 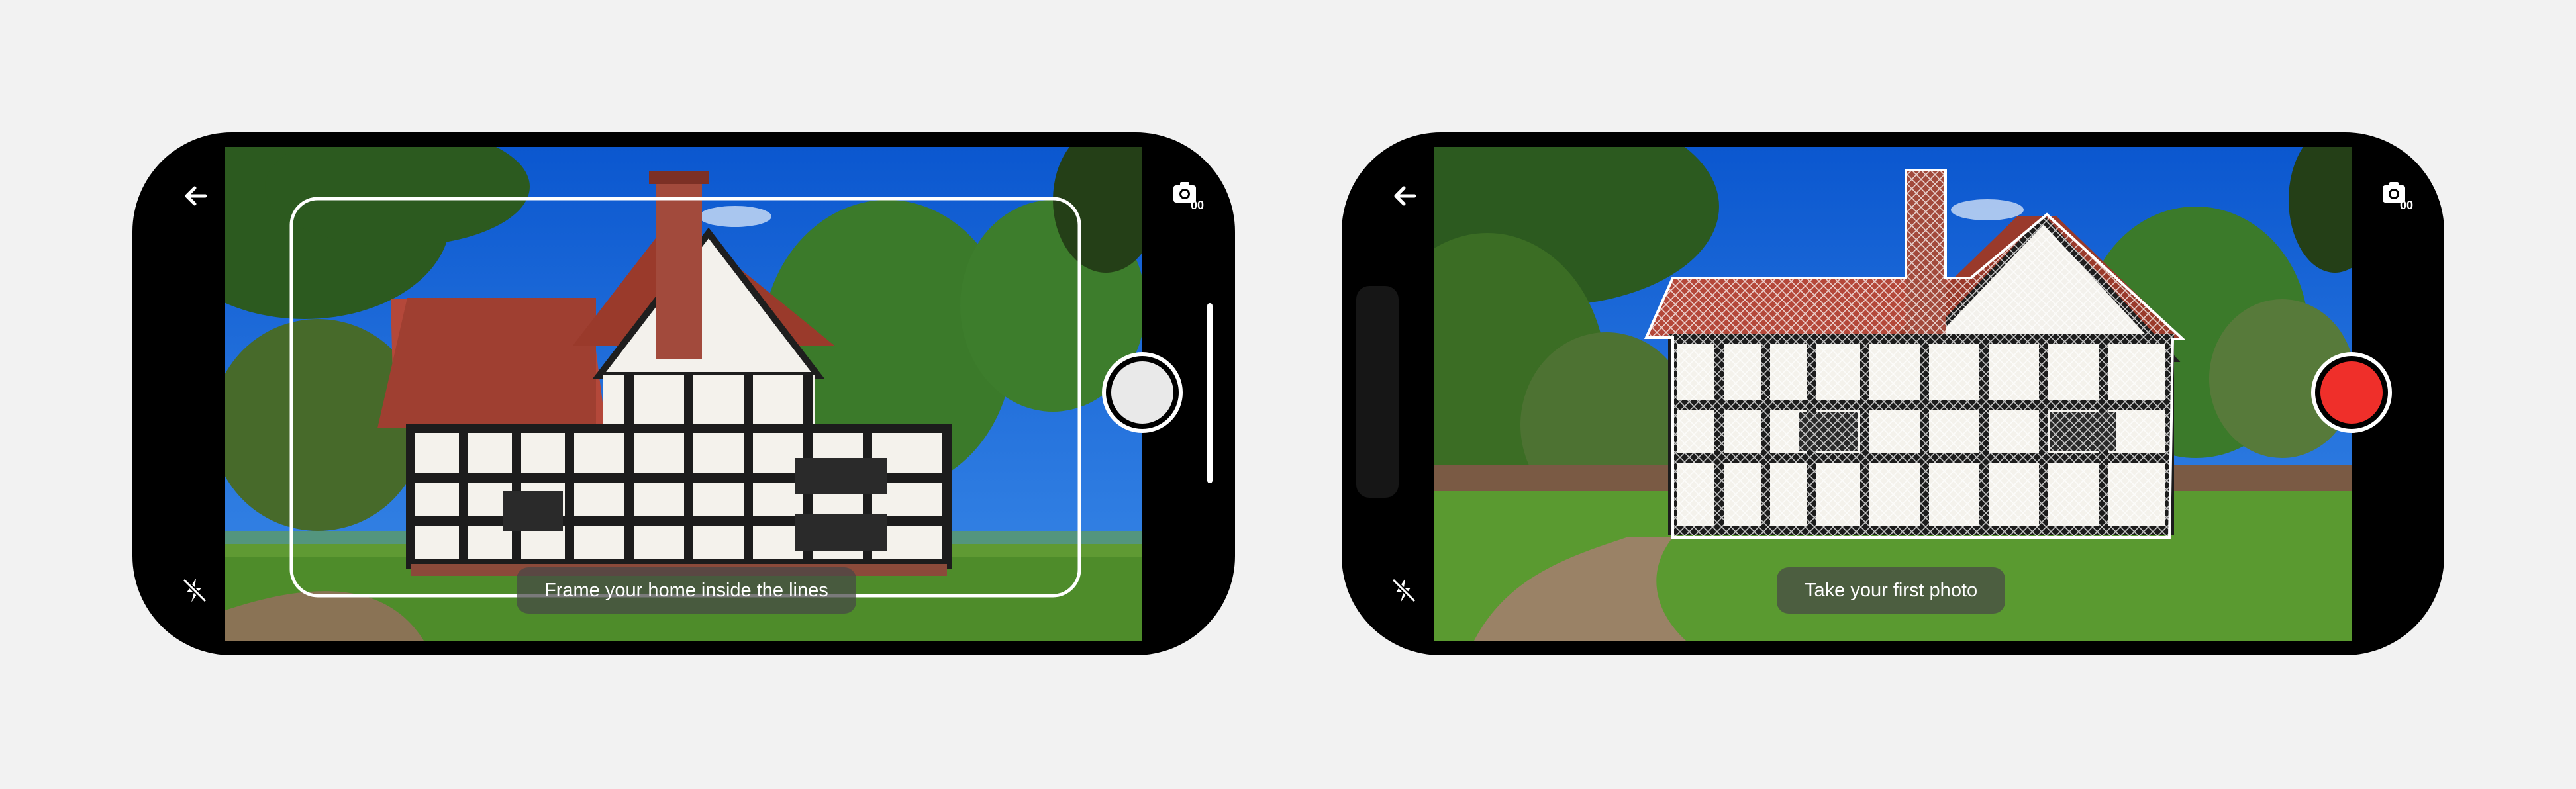 I want to click on camera-notch, so click(x=1377, y=392).